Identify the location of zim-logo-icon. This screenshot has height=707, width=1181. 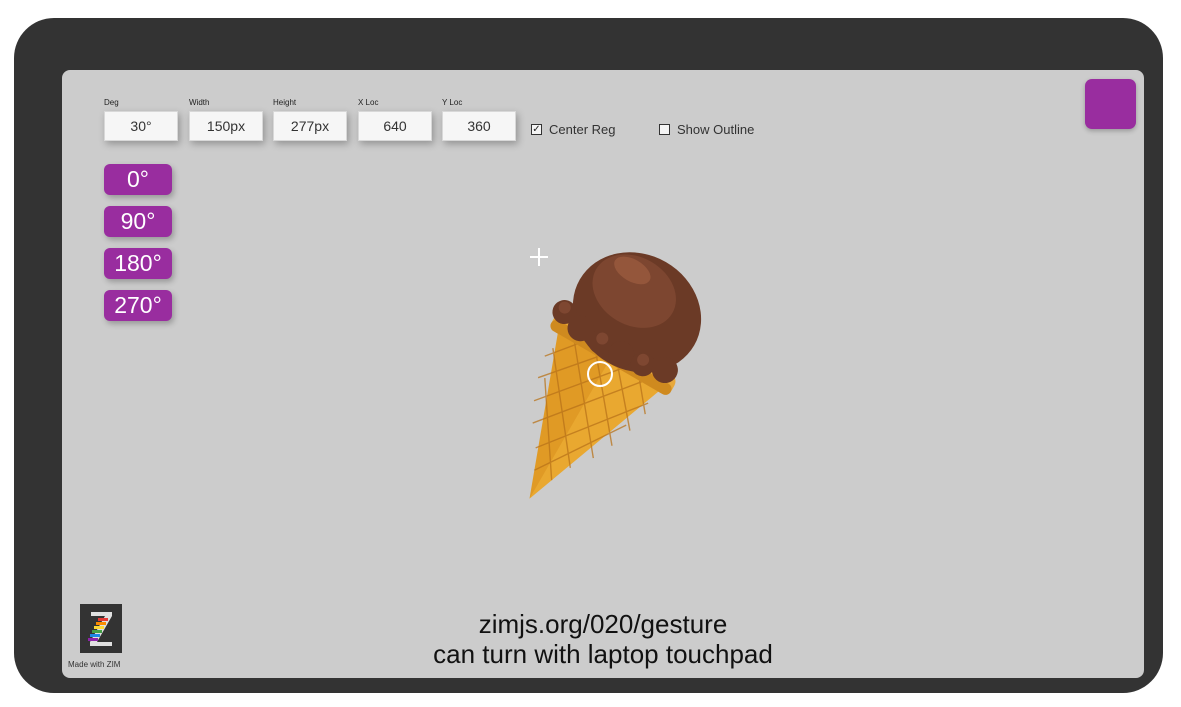
(101, 628).